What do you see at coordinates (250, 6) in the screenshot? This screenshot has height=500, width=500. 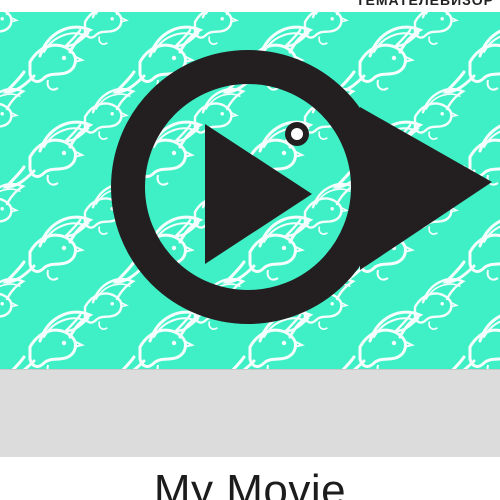 I see `top-strip: ТЕМАТЕЛЕВИЗОР` at bounding box center [250, 6].